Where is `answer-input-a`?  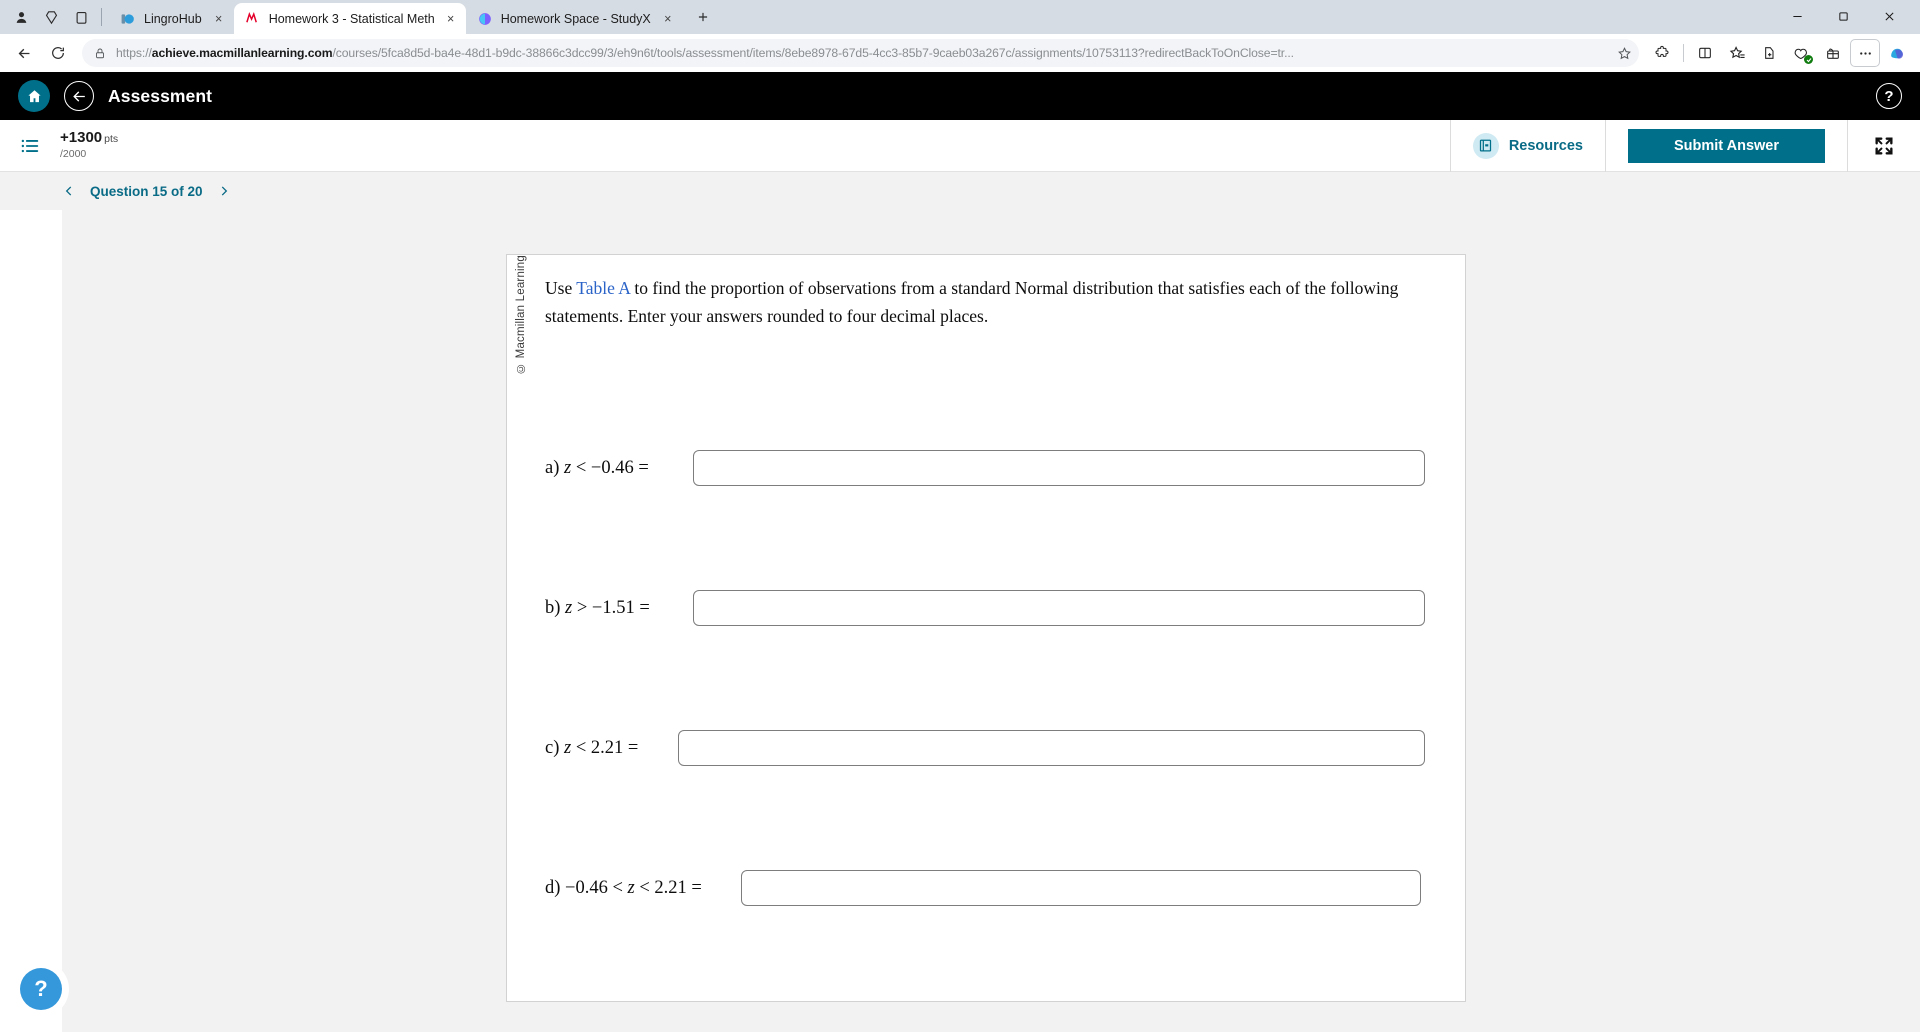 answer-input-a is located at coordinates (1059, 468).